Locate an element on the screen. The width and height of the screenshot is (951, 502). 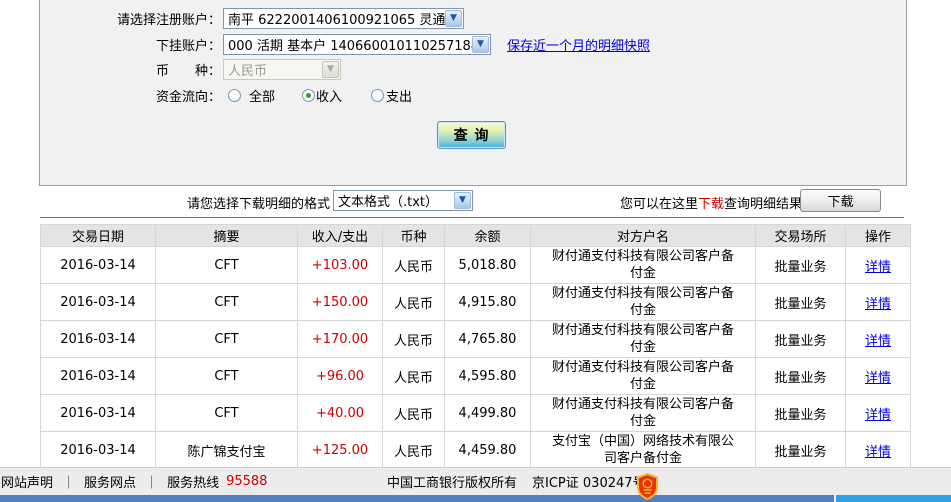
red-divider is located at coordinates (472, 217).